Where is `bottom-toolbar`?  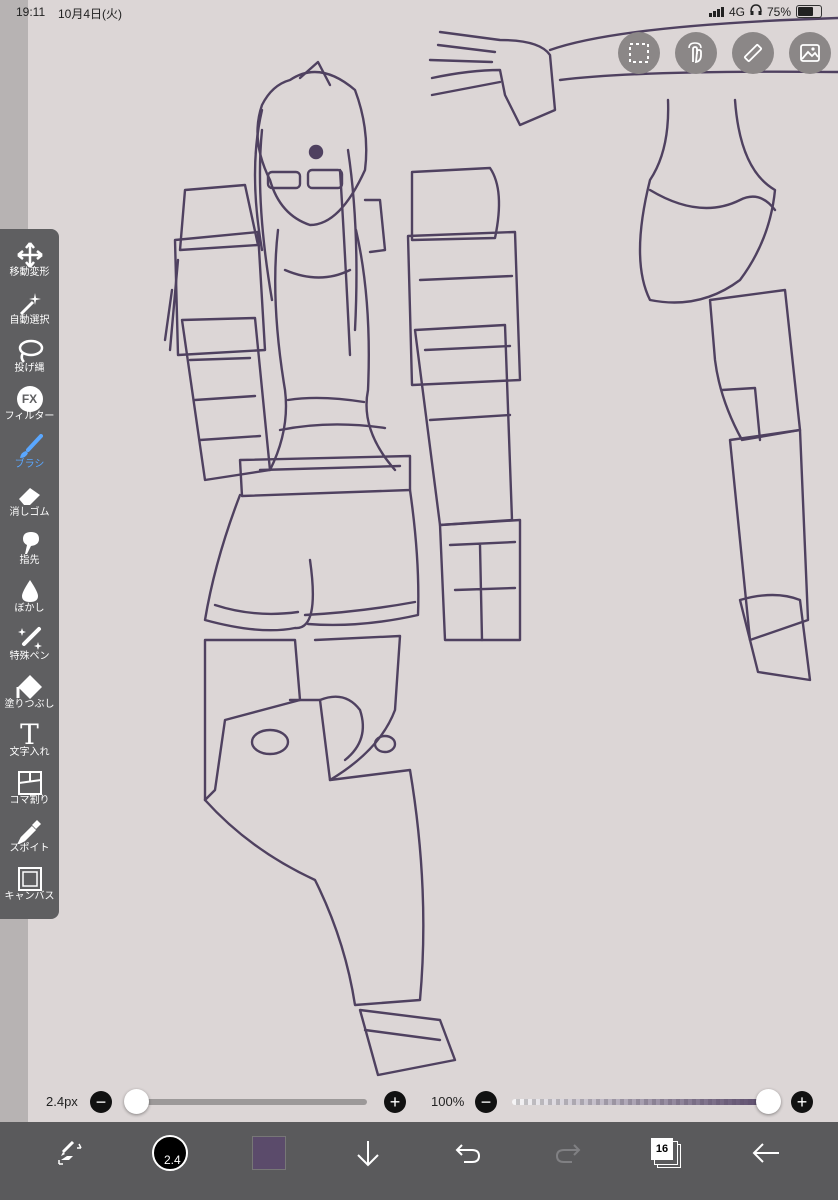 bottom-toolbar is located at coordinates (419, 1161).